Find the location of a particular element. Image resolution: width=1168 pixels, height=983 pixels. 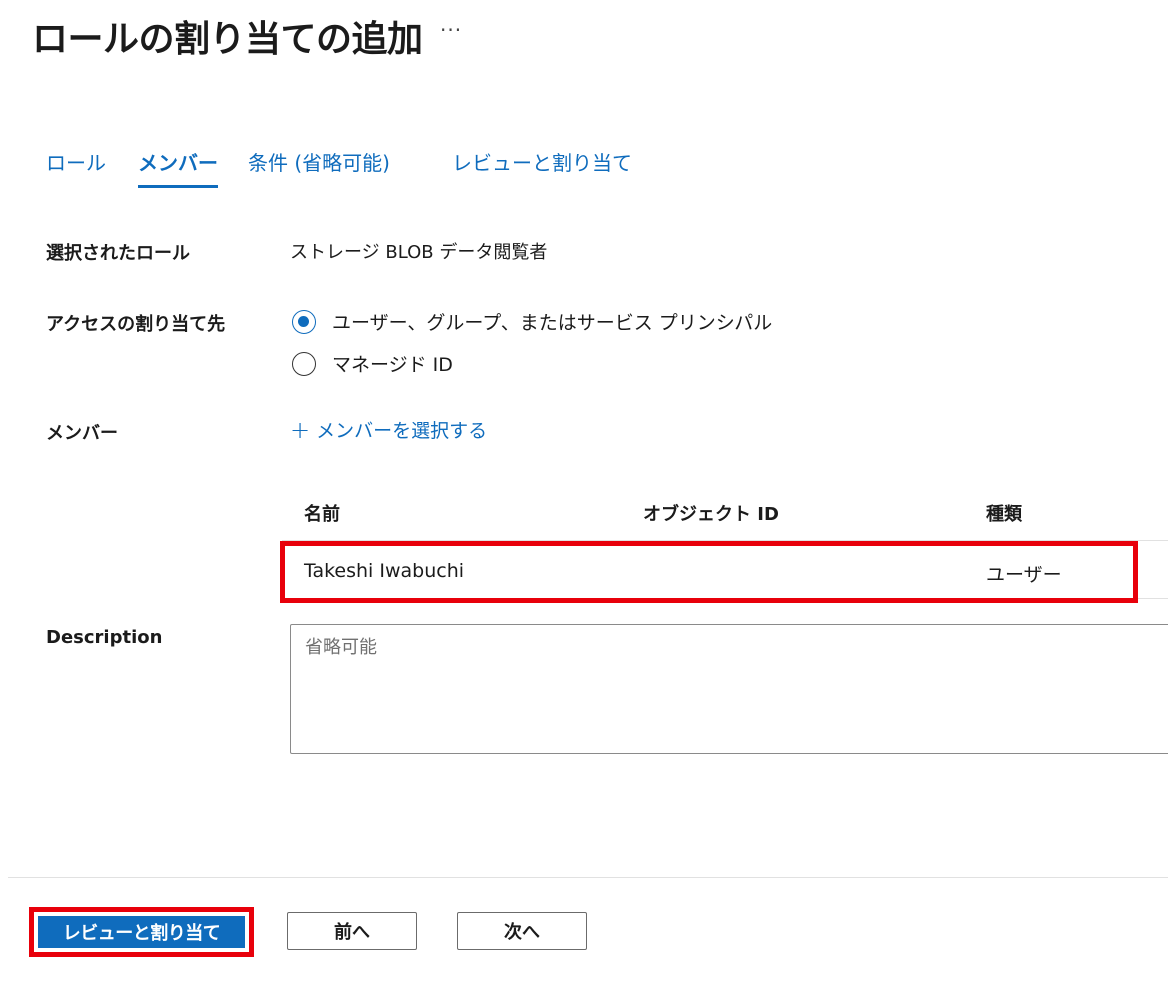

radio-option-label: マネージド ID is located at coordinates (392, 365).